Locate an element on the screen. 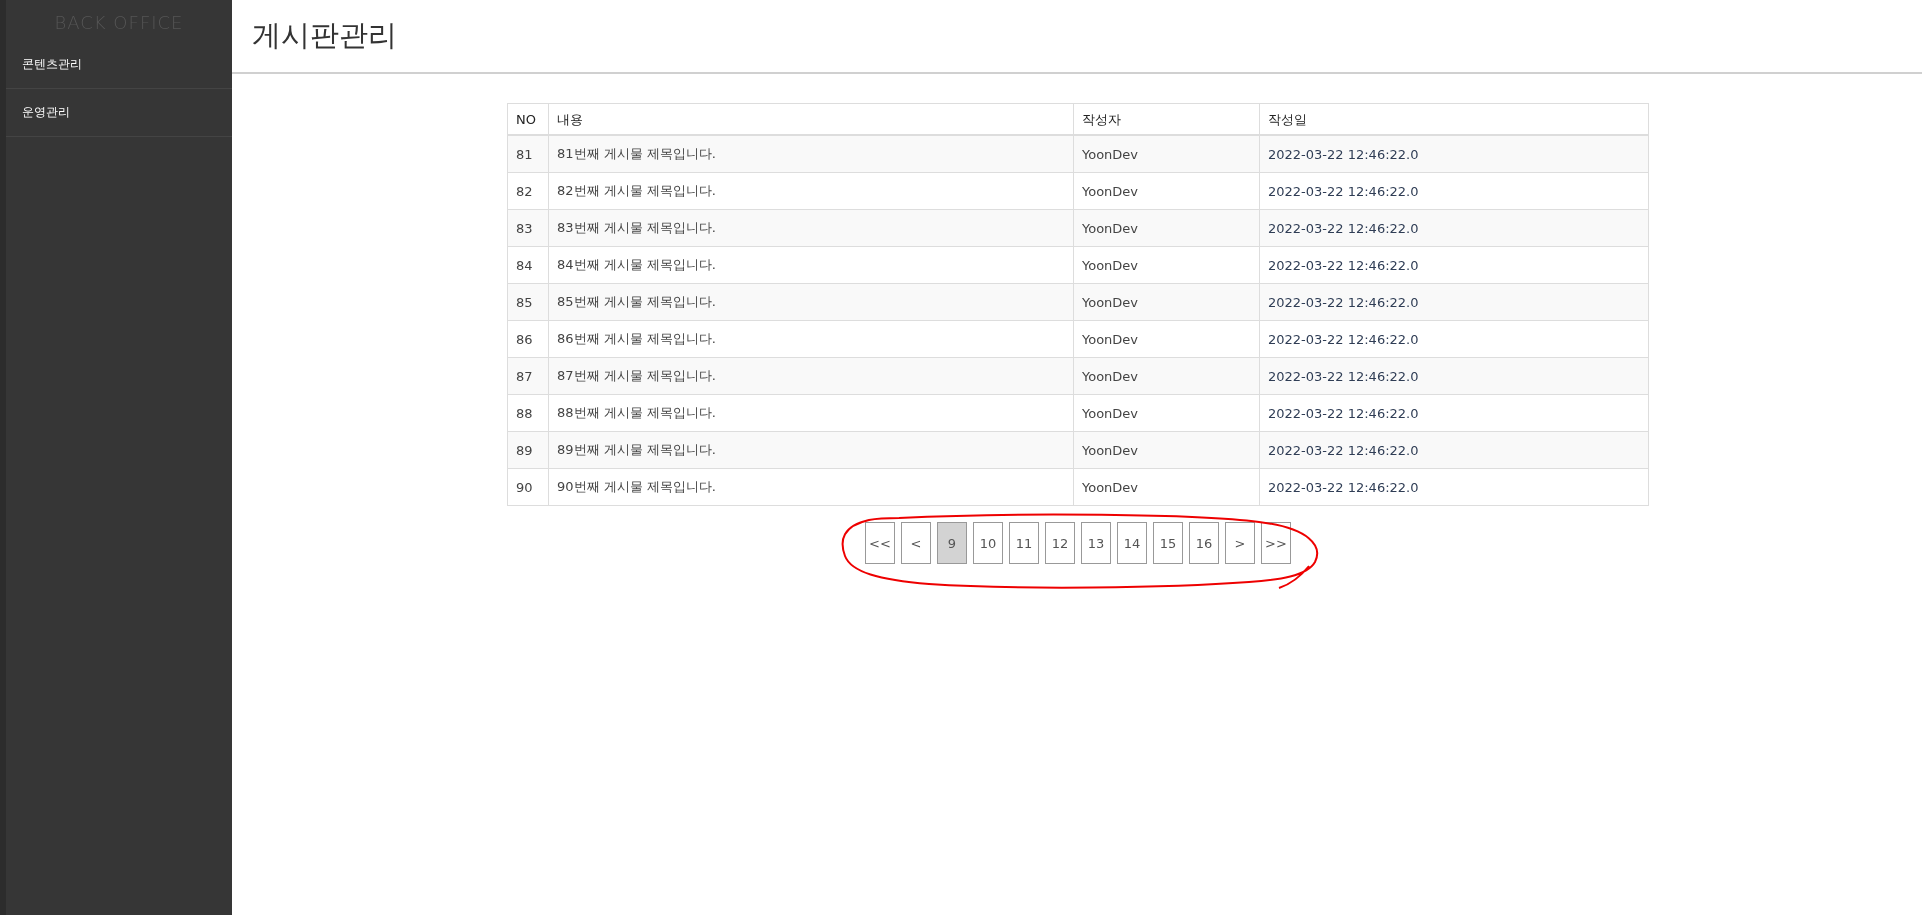 The image size is (1922, 915). page-button: 12 is located at coordinates (1060, 543).